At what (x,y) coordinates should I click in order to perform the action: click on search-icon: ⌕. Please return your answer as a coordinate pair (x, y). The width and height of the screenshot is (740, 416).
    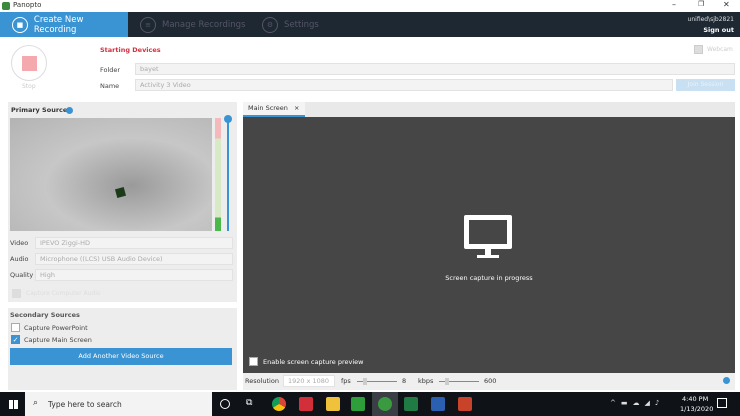
    Looking at the image, I should click on (36, 403).